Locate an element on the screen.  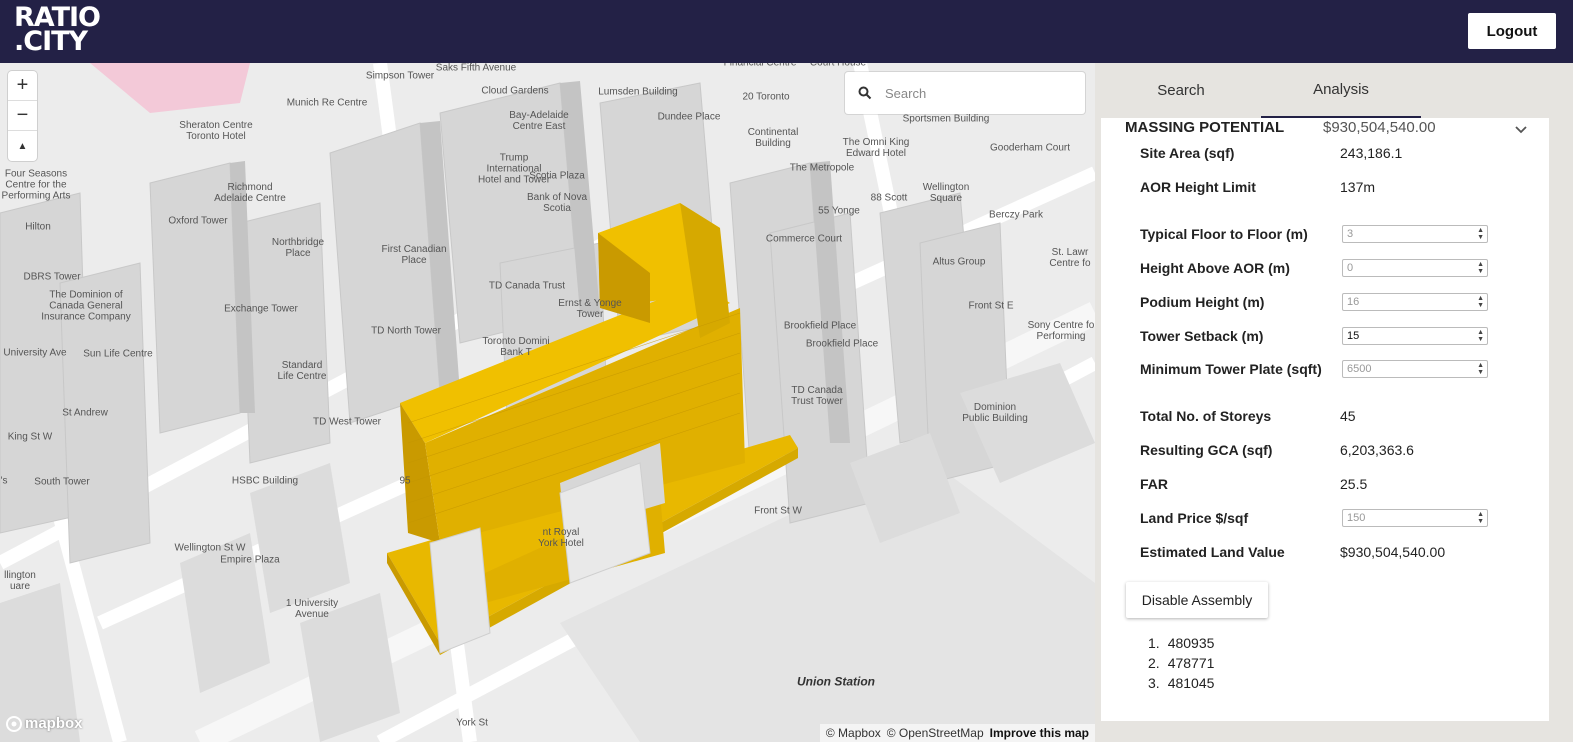
map-label: Scotia Plaza is located at coordinates (557, 176).